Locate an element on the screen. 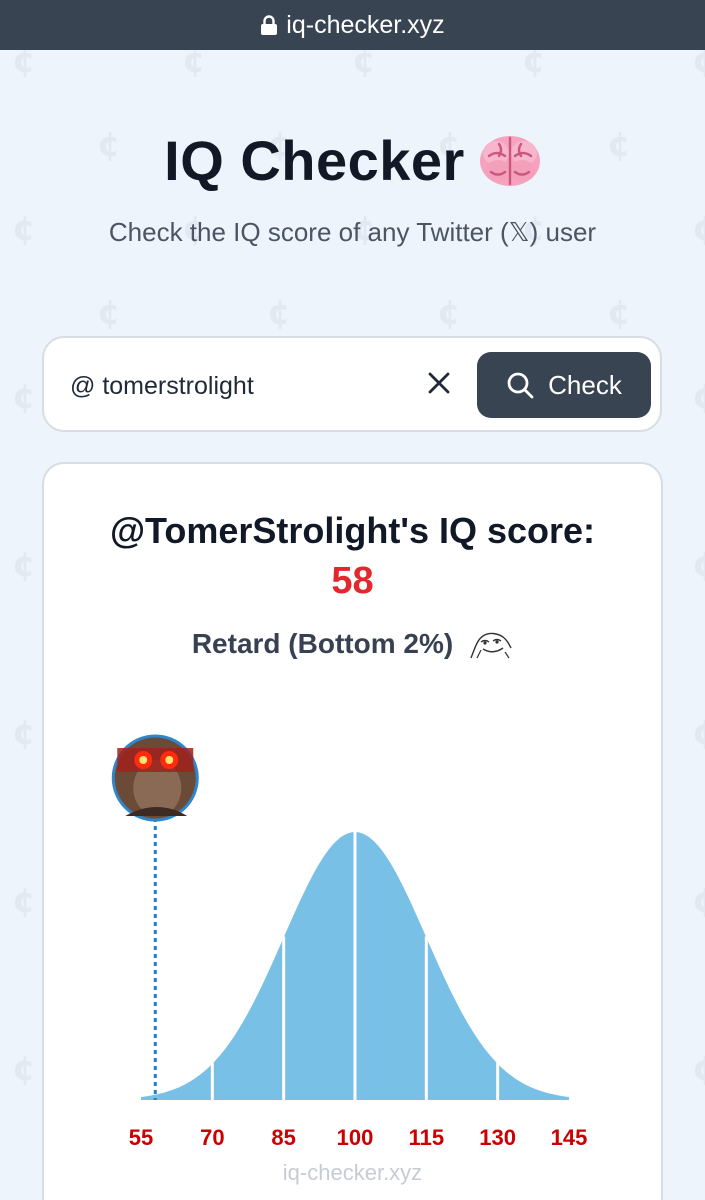 Image resolution: width=705 pixels, height=1200 pixels. watermark-text: iq-checker.xyz is located at coordinates (352, 1172).